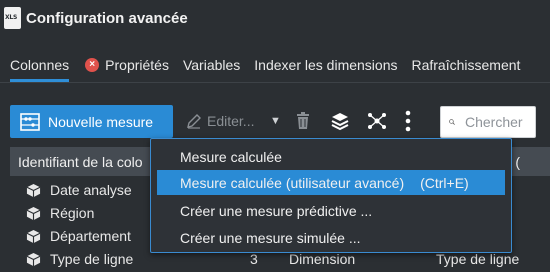 The width and height of the screenshot is (550, 272). I want to click on window-title: Configuration avancée, so click(107, 18).